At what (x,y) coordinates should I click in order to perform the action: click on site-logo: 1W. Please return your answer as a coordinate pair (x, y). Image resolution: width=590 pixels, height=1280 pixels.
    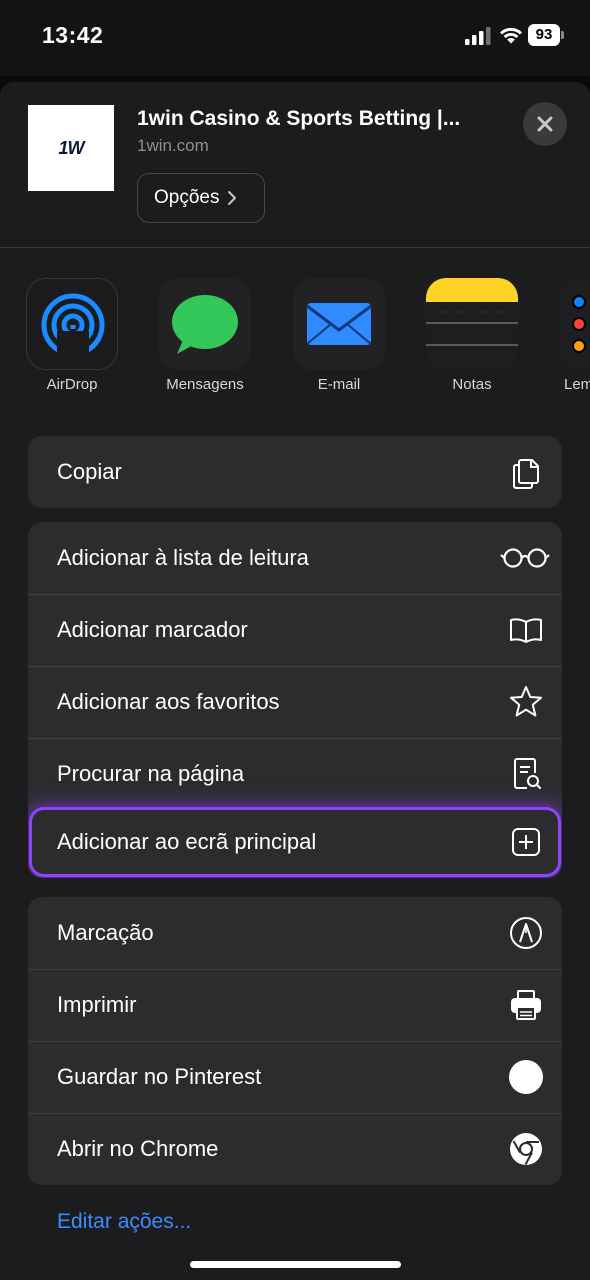
    Looking at the image, I should click on (71, 147).